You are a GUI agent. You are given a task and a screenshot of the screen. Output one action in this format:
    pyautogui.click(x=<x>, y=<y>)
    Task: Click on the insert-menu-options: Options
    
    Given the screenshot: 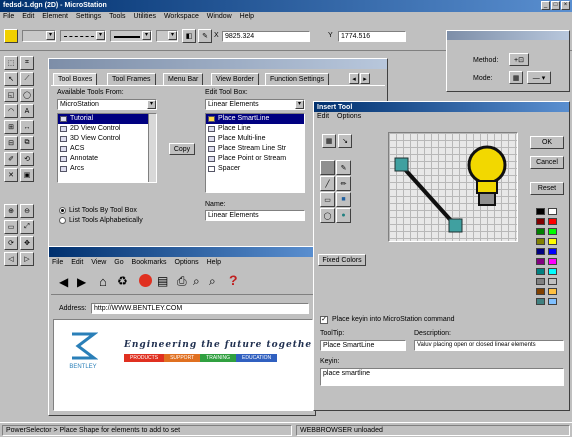 What is the action you would take?
    pyautogui.click(x=349, y=116)
    